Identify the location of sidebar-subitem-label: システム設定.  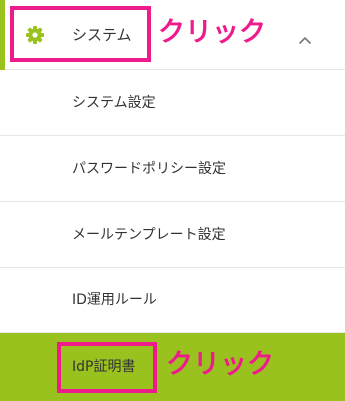
(114, 103).